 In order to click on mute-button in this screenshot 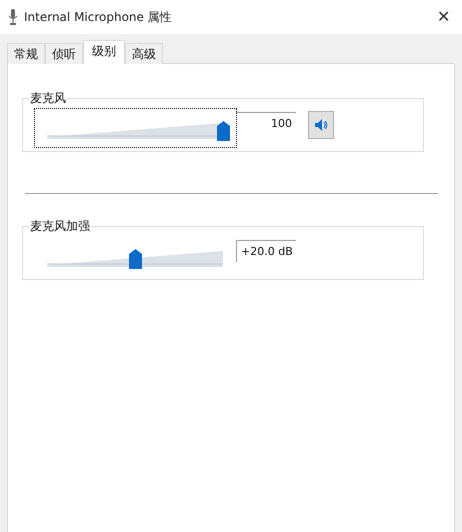, I will do `click(321, 125)`.